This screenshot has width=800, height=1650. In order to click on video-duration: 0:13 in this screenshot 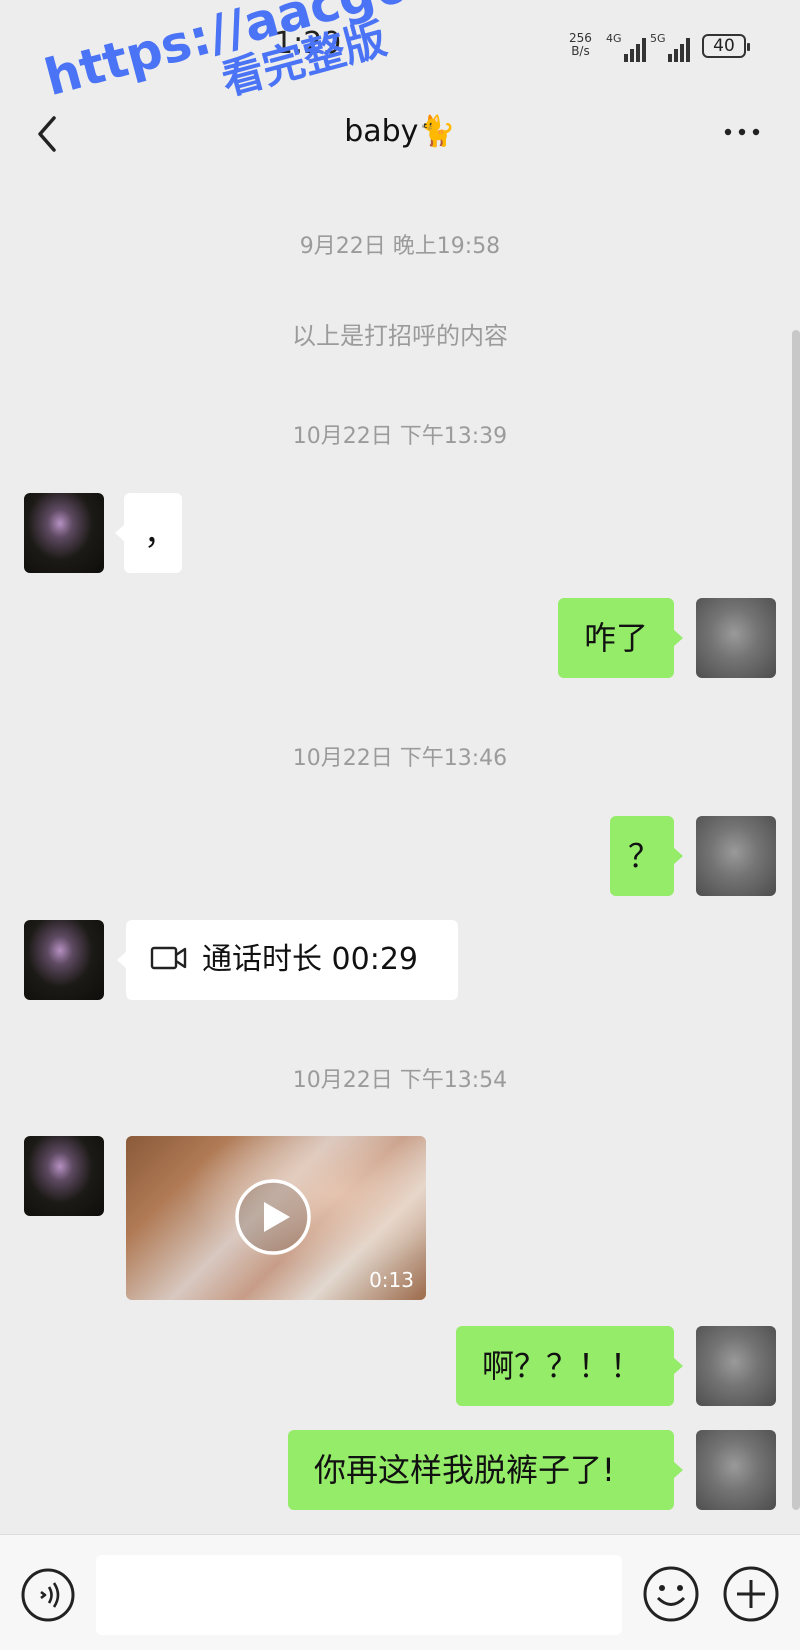, I will do `click(391, 1280)`.